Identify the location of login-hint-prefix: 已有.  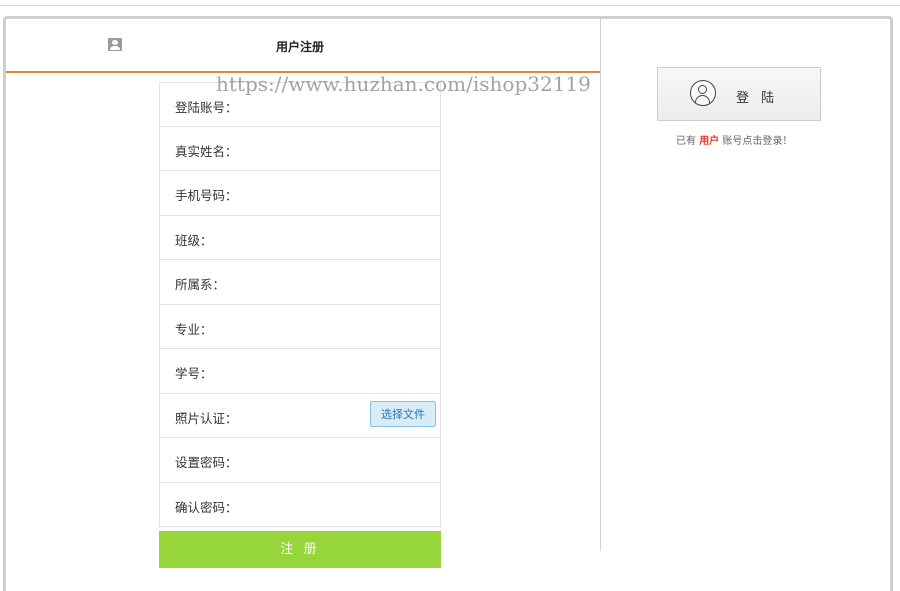
(686, 141).